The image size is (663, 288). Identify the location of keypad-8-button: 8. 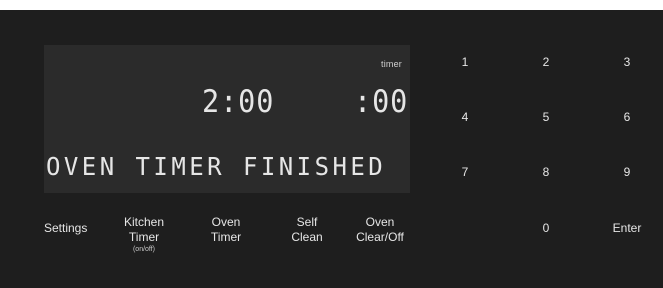
(546, 172).